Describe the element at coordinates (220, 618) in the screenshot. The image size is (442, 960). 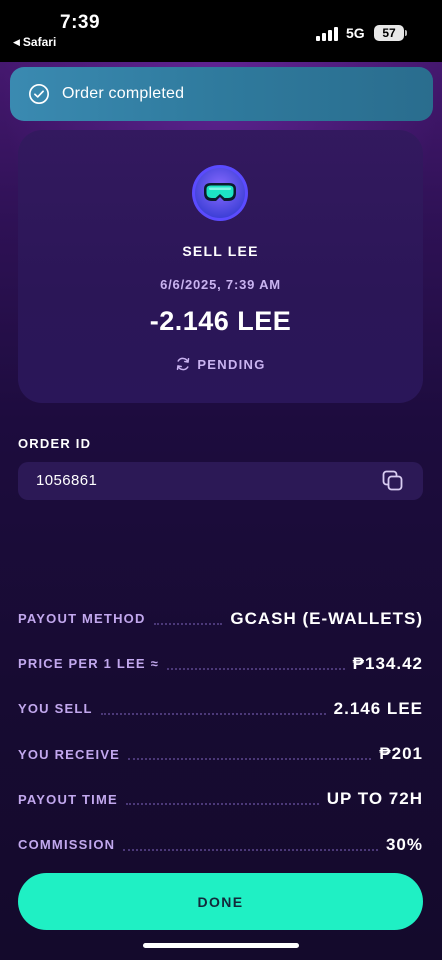
I see `detail-row-payout-method: PAYOUT METHOD GCASH (E-WALLETS)` at that location.